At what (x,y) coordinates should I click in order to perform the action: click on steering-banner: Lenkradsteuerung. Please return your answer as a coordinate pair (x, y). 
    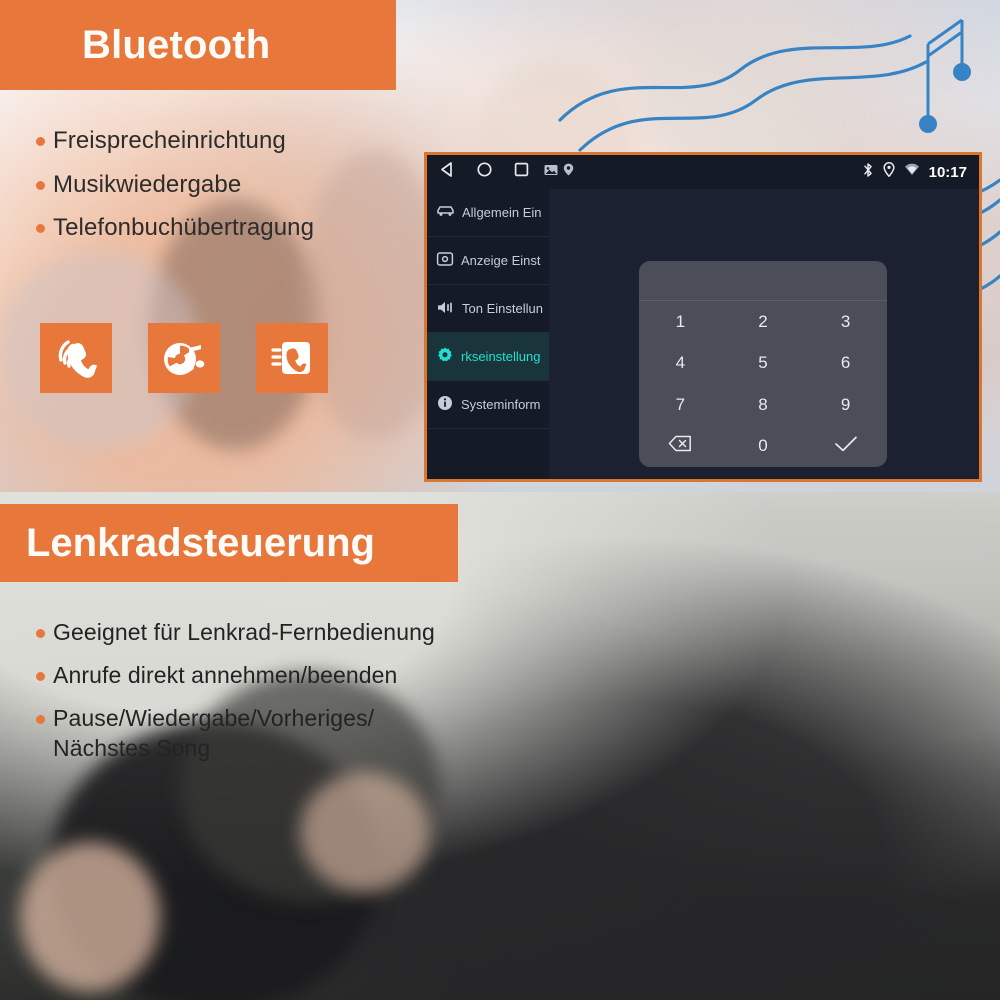
    Looking at the image, I should click on (229, 543).